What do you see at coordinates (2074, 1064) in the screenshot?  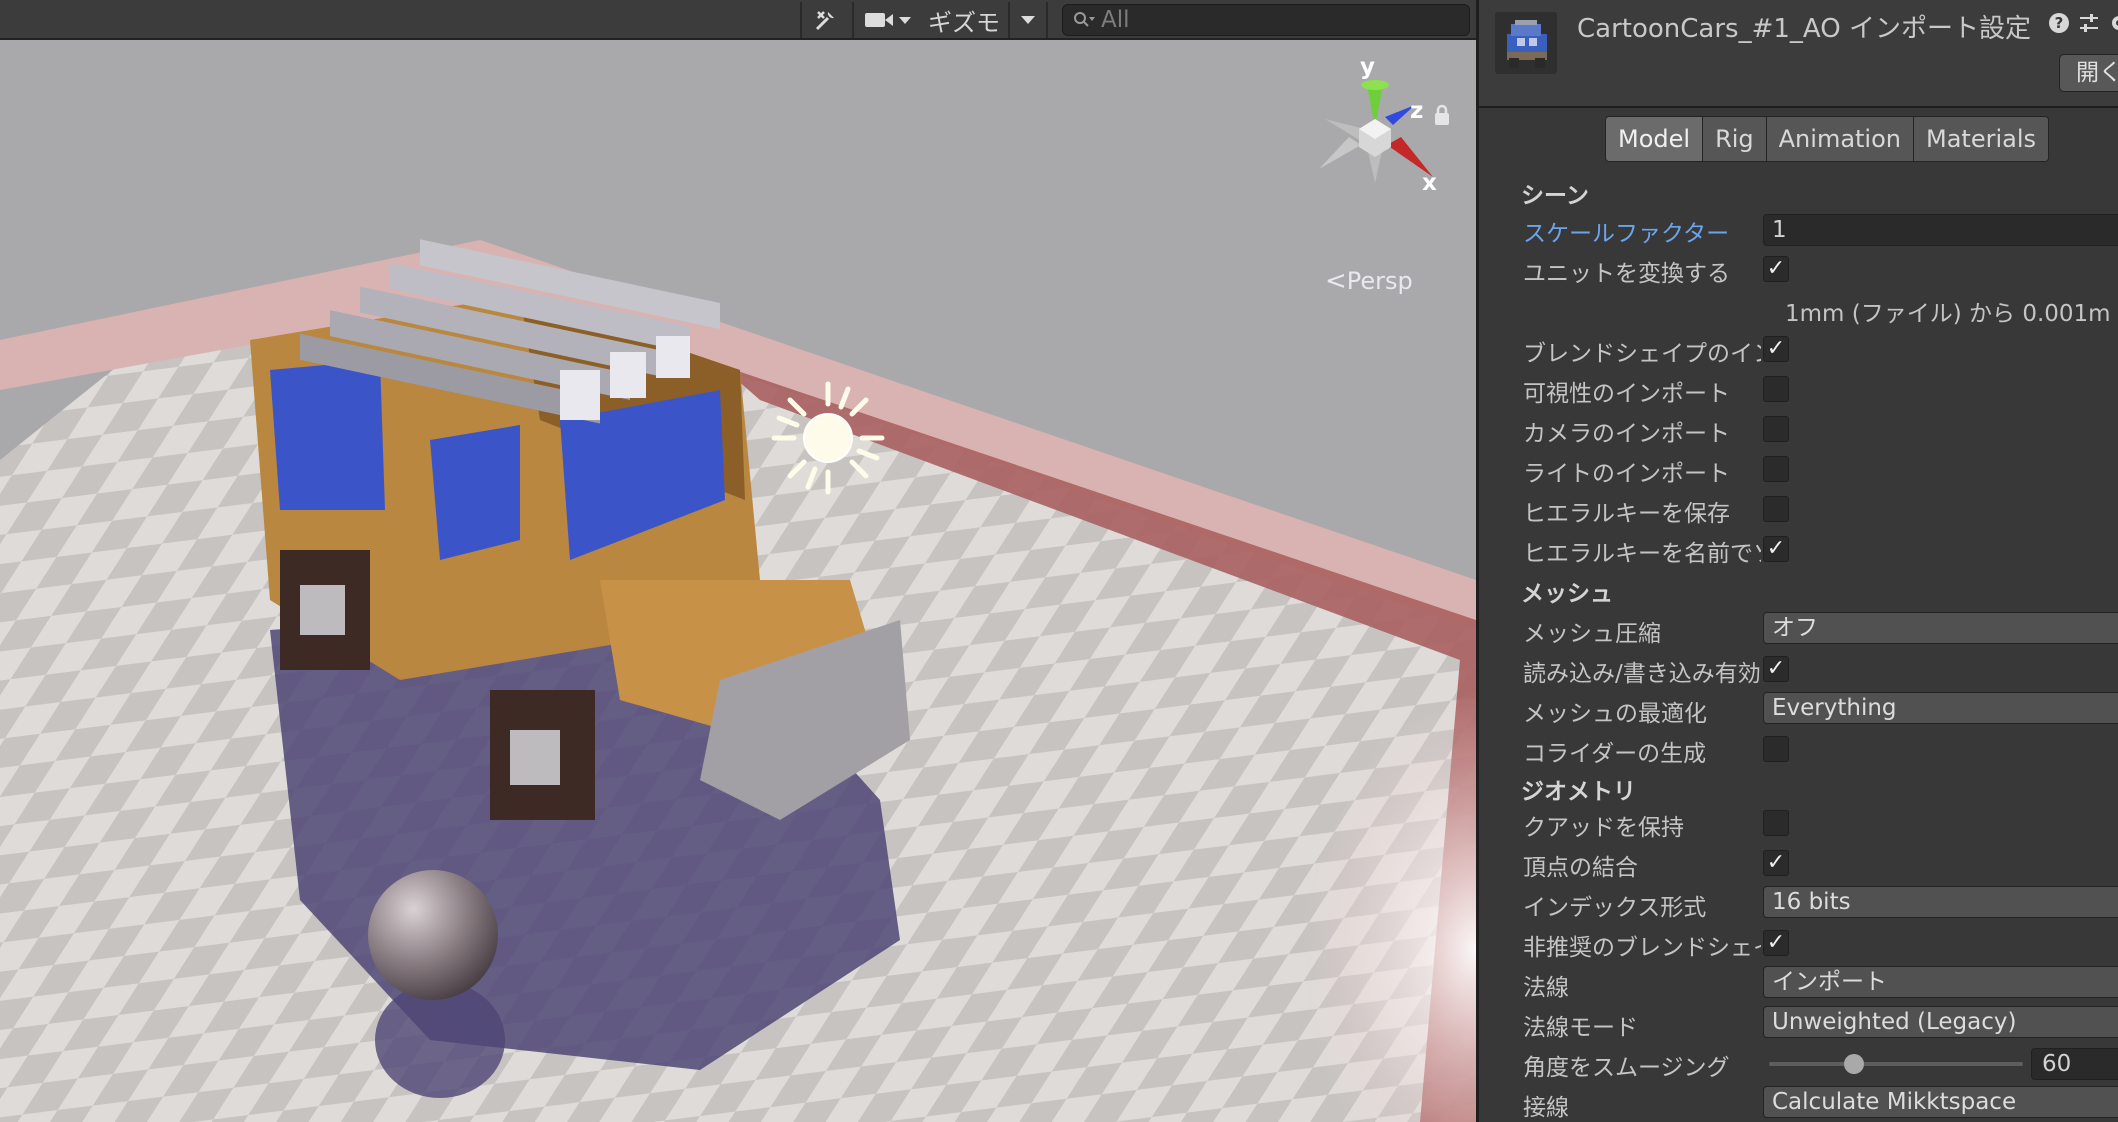 I see `smoothing-angle-input: 60` at bounding box center [2074, 1064].